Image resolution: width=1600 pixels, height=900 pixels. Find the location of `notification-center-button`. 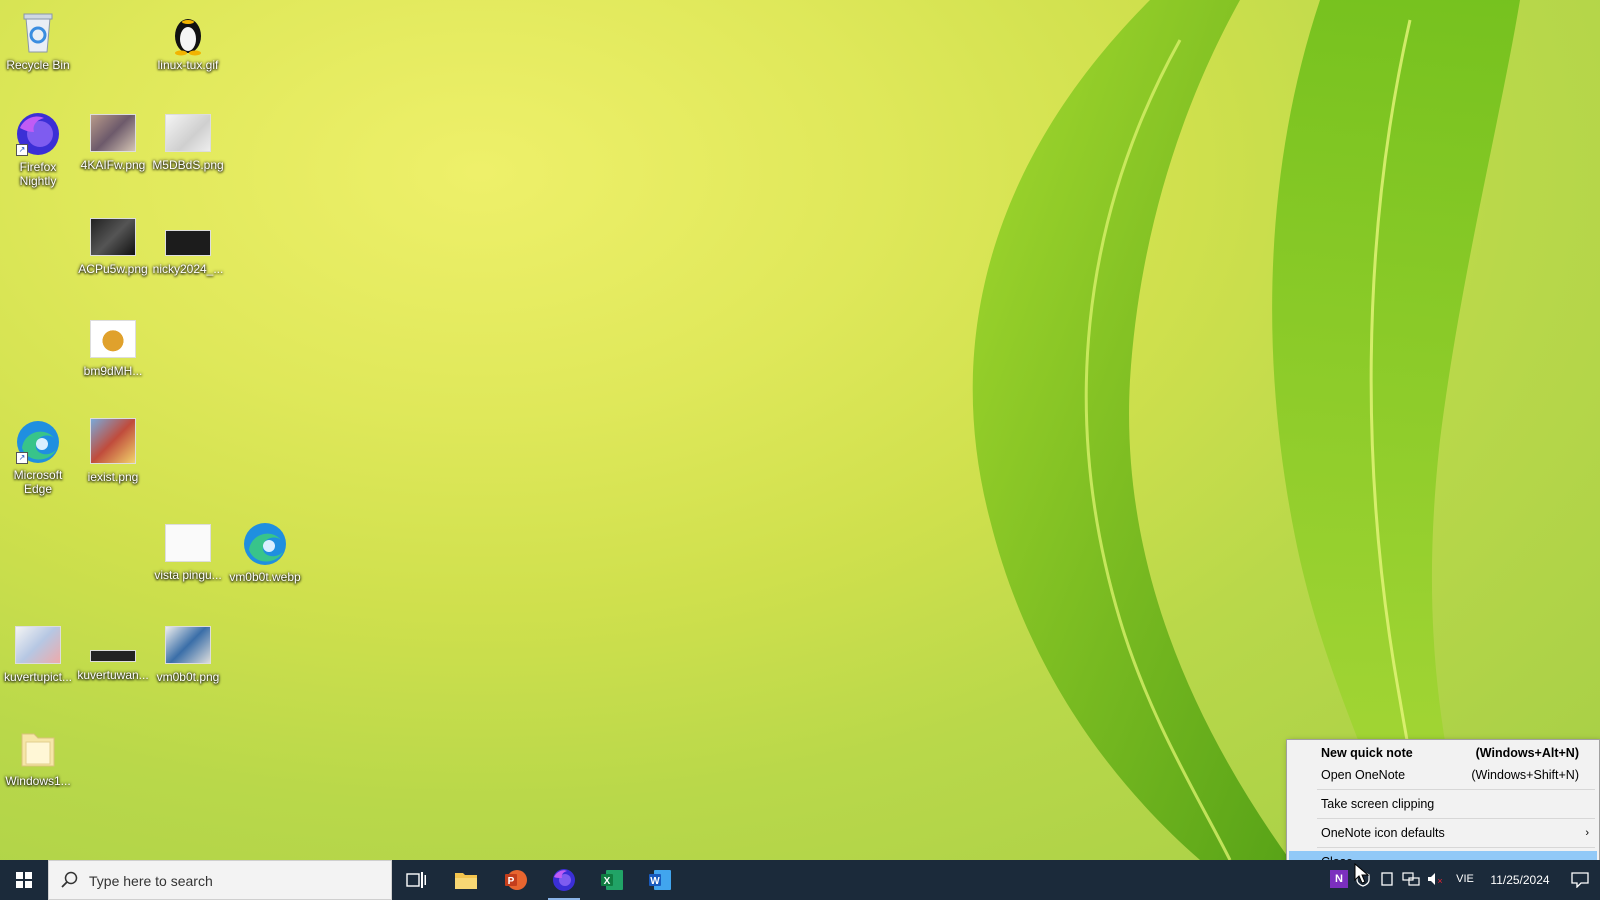

notification-center-button is located at coordinates (1580, 880).